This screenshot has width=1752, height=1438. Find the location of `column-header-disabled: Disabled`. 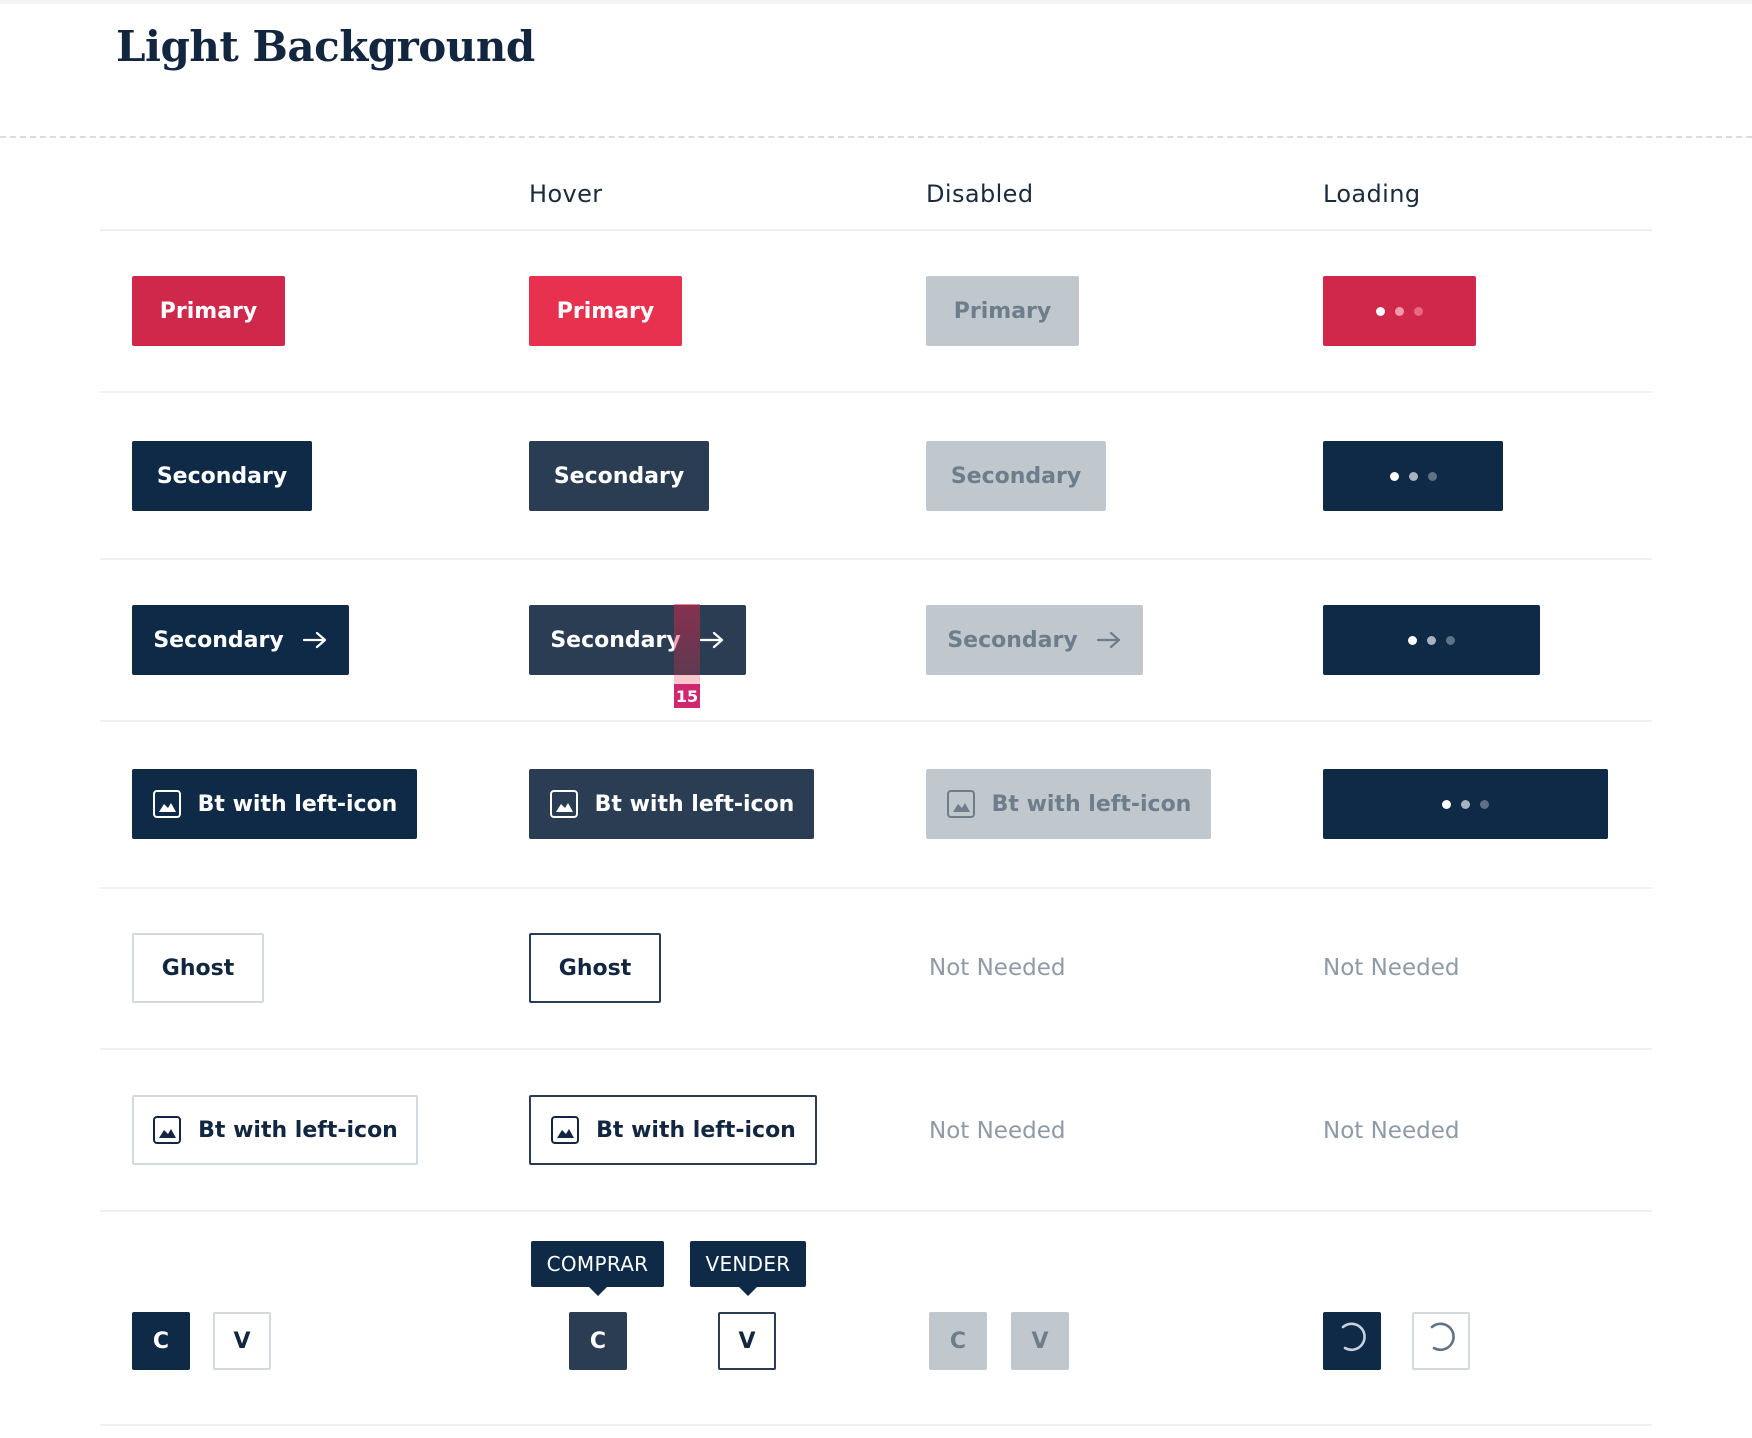

column-header-disabled: Disabled is located at coordinates (980, 194).